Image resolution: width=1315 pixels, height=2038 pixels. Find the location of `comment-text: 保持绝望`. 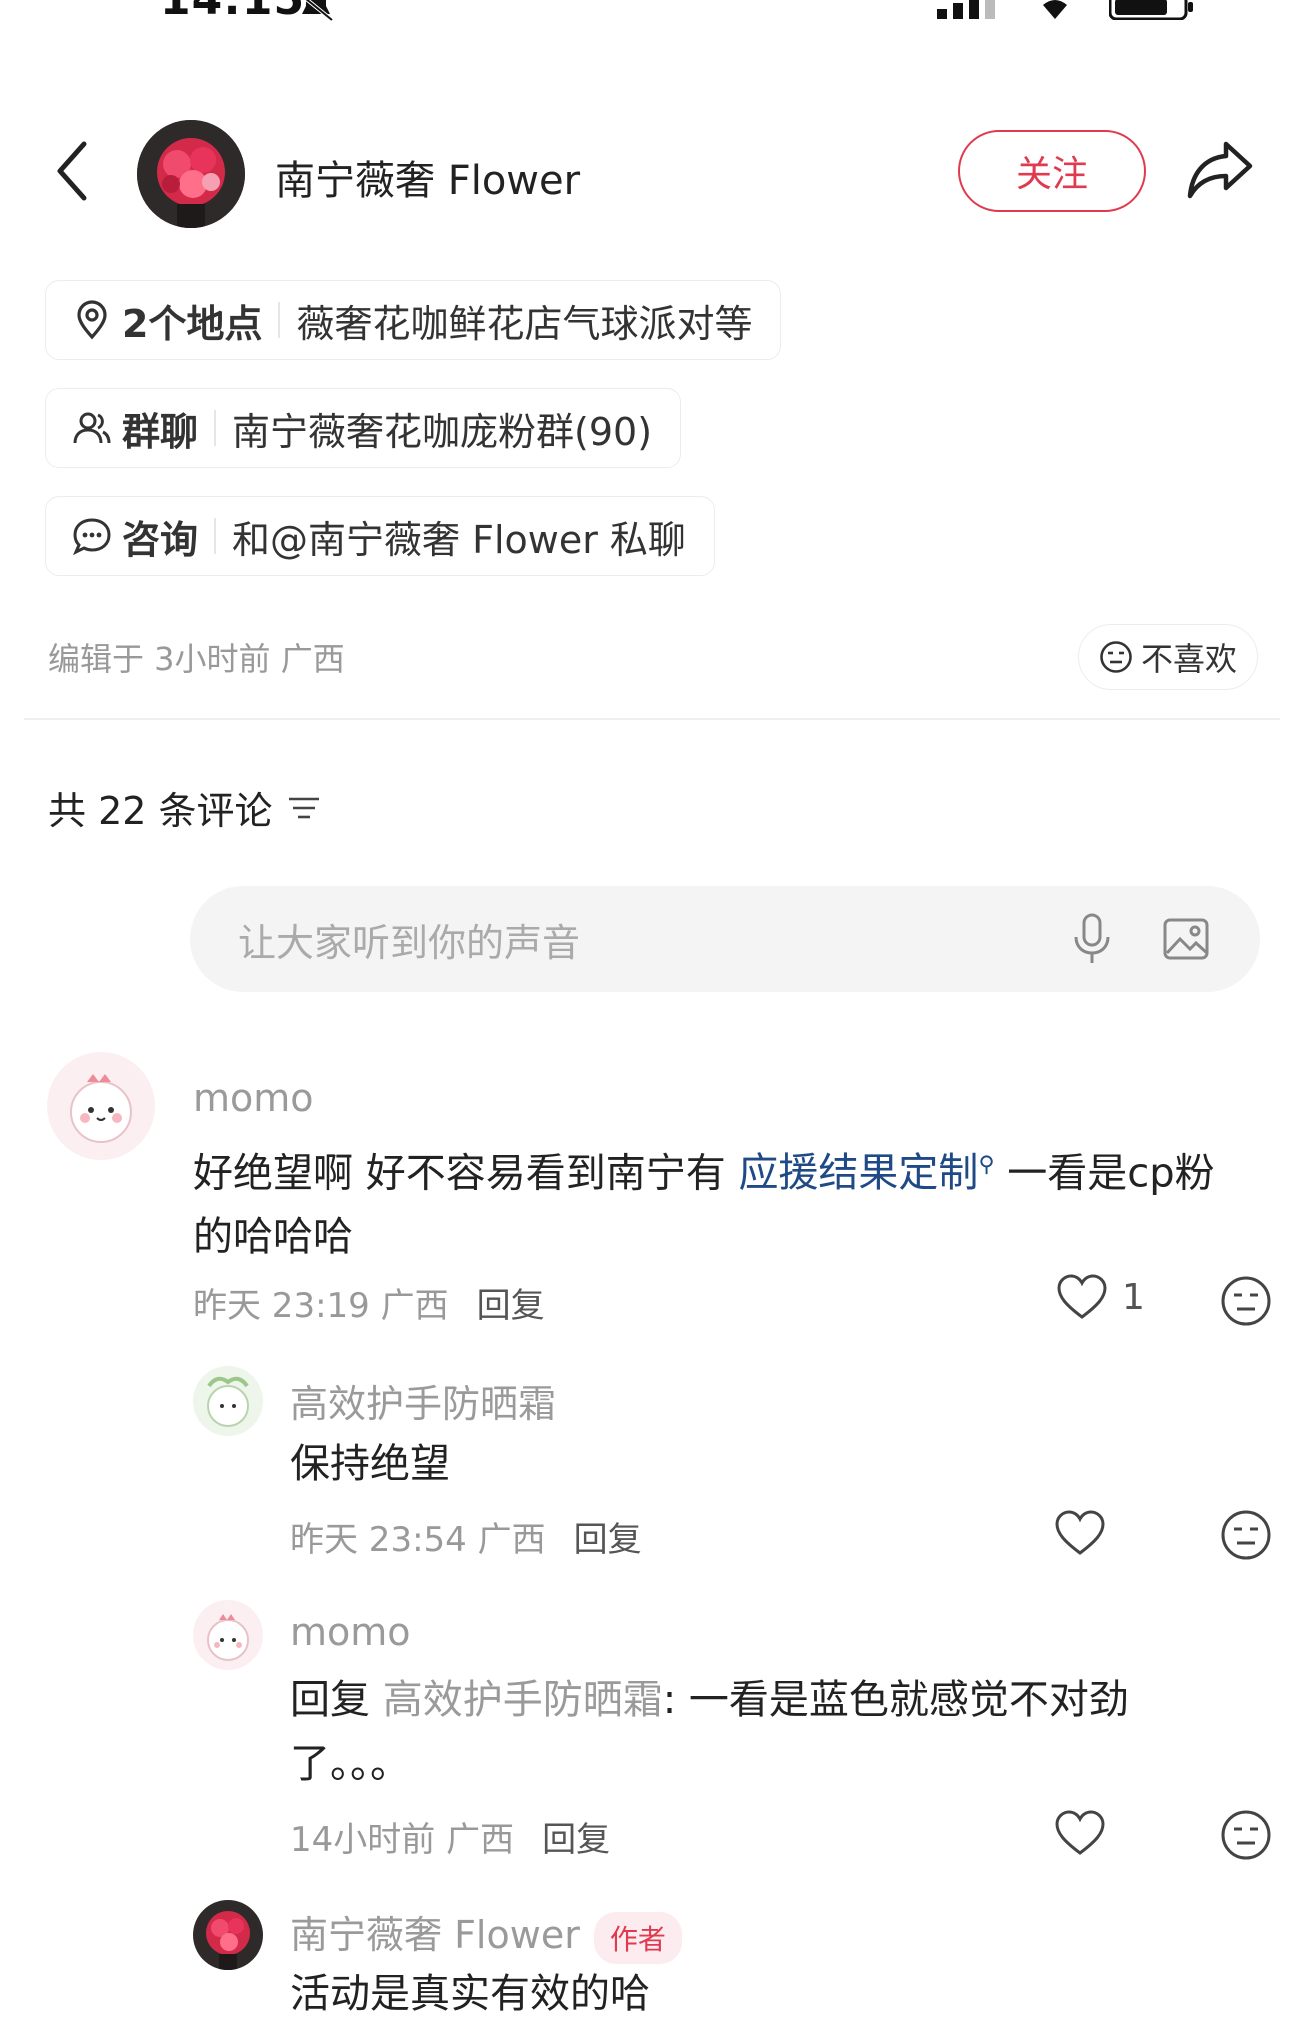

comment-text: 保持绝望 is located at coordinates (370, 1464).